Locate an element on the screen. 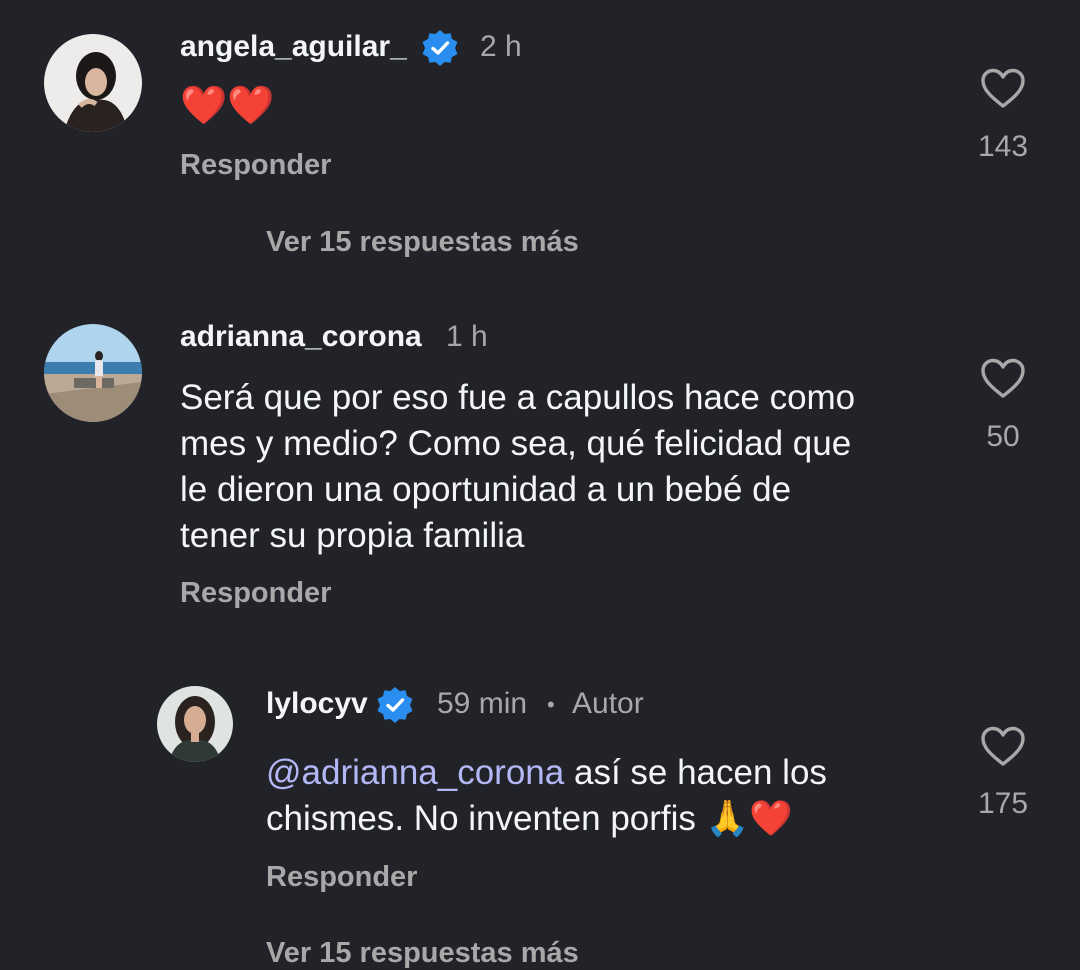 The image size is (1080, 970). comment-username: angela_aguilar_ is located at coordinates (293, 47).